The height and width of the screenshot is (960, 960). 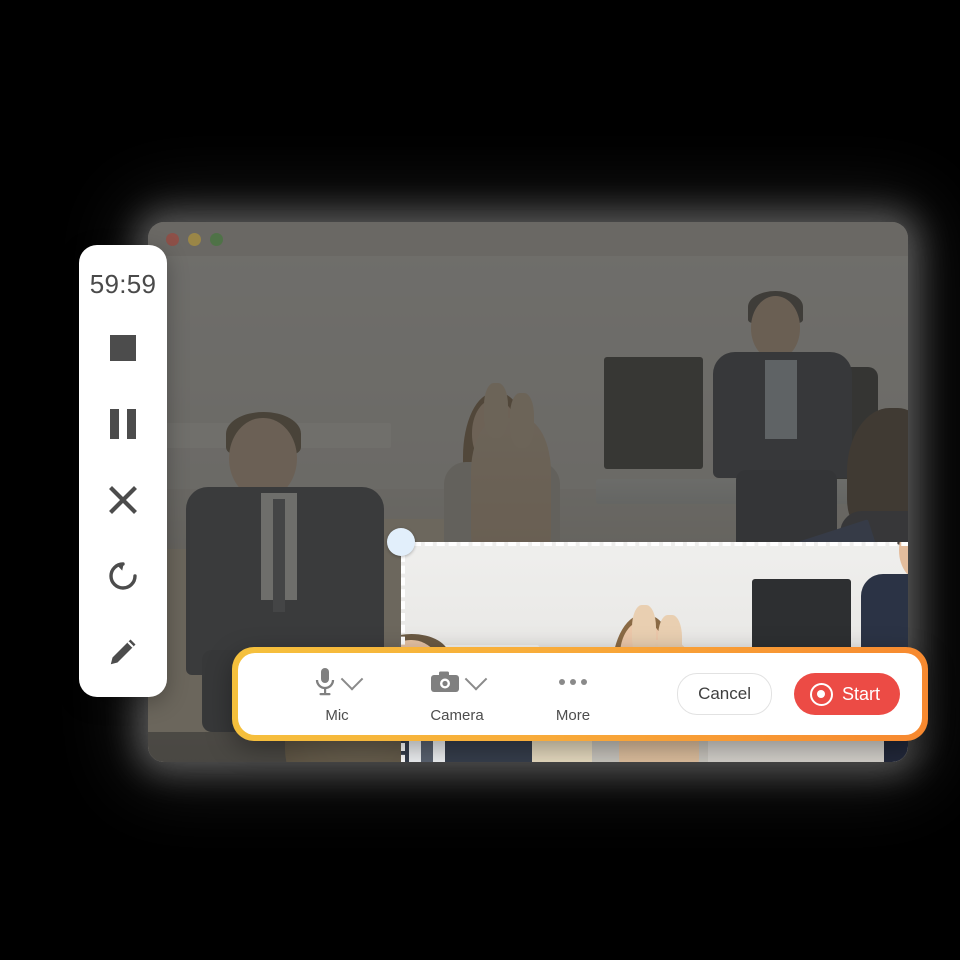 I want to click on pencil-edit-icon, so click(x=123, y=652).